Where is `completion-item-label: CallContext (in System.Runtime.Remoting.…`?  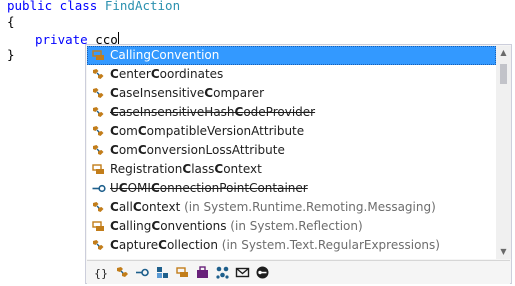 completion-item-label: CallContext (in System.Runtime.Remoting.… is located at coordinates (273, 207).